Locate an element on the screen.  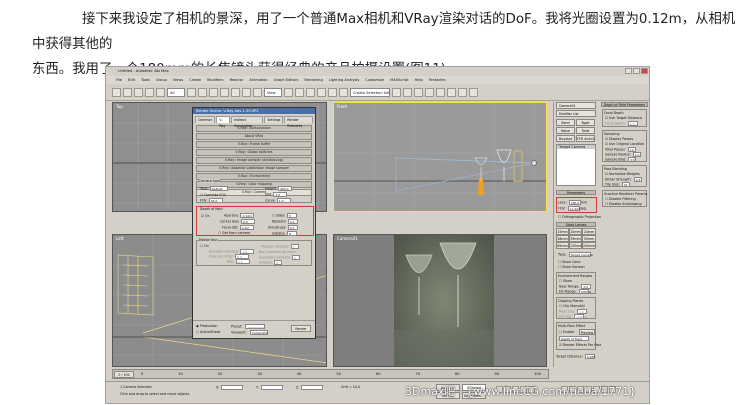
preset-dropdown: --------------- is located at coordinates (255, 326).